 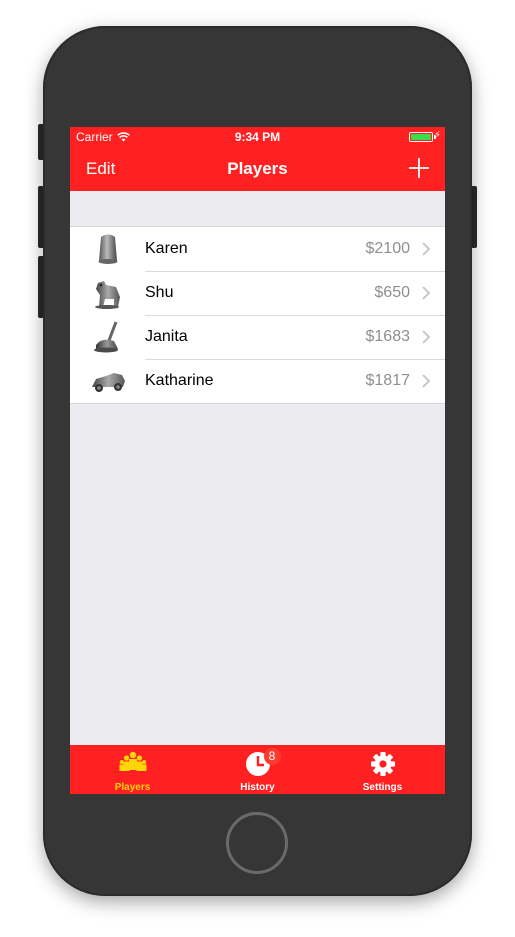 What do you see at coordinates (257, 787) in the screenshot?
I see `tab-label: History` at bounding box center [257, 787].